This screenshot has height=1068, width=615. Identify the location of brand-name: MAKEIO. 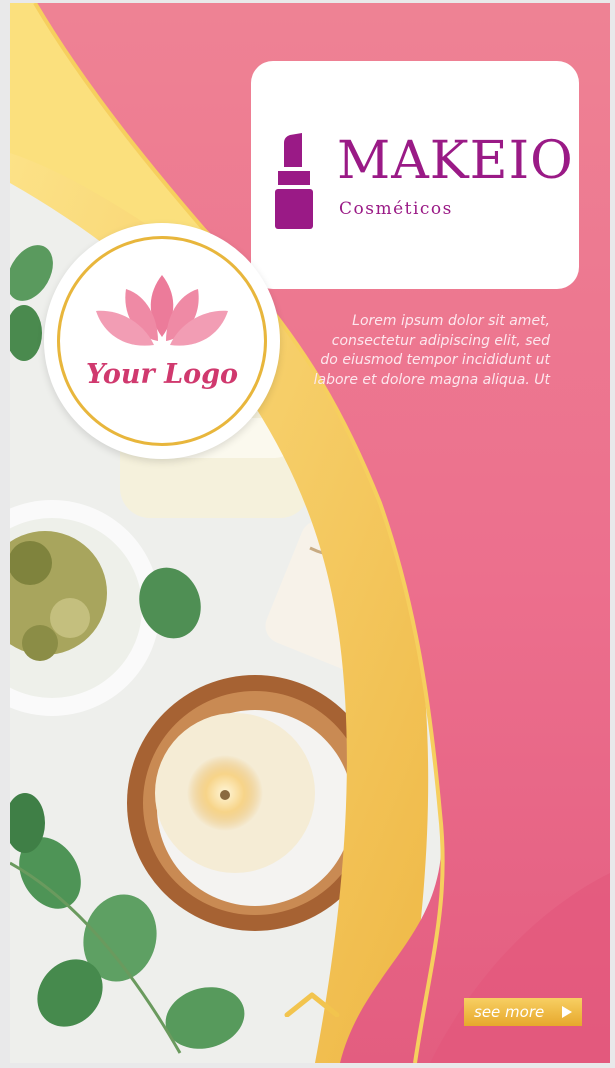
(455, 161).